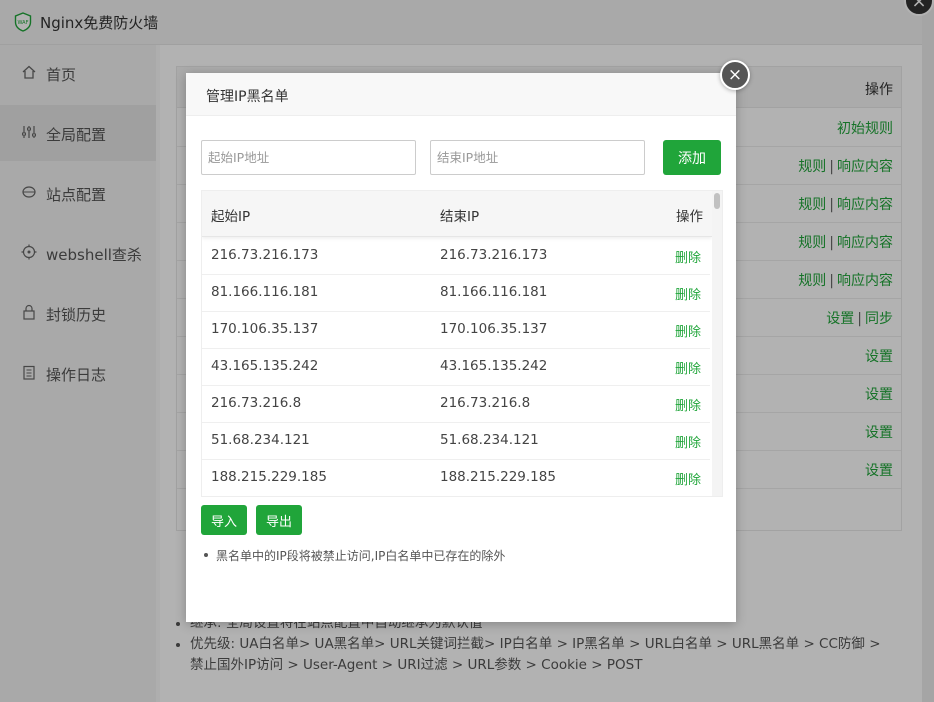  I want to click on table-row: 43.165.135.242 43.165.135.242 删除, so click(456, 367).